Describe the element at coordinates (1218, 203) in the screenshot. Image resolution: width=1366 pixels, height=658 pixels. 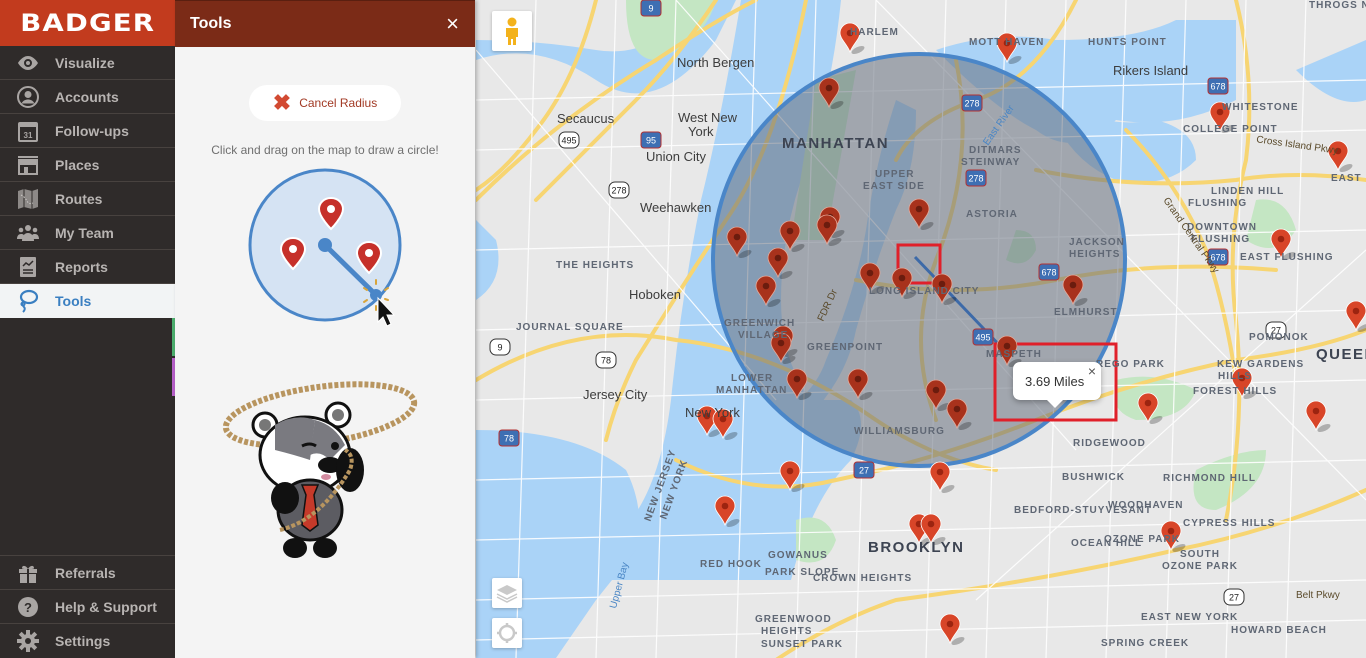
I see `map-label: FLUSHING` at that location.